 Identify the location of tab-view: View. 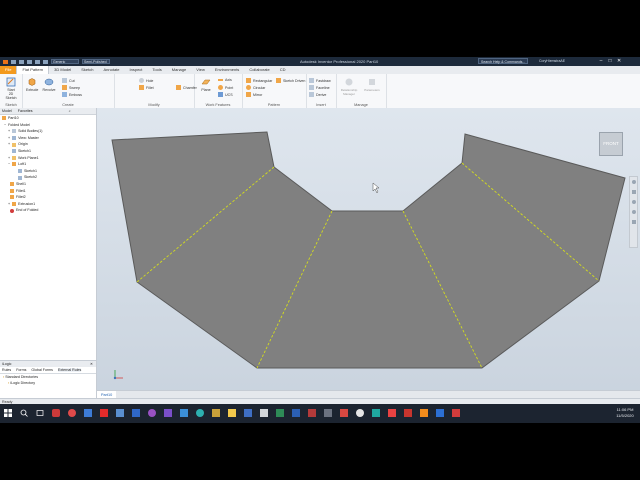
(200, 70).